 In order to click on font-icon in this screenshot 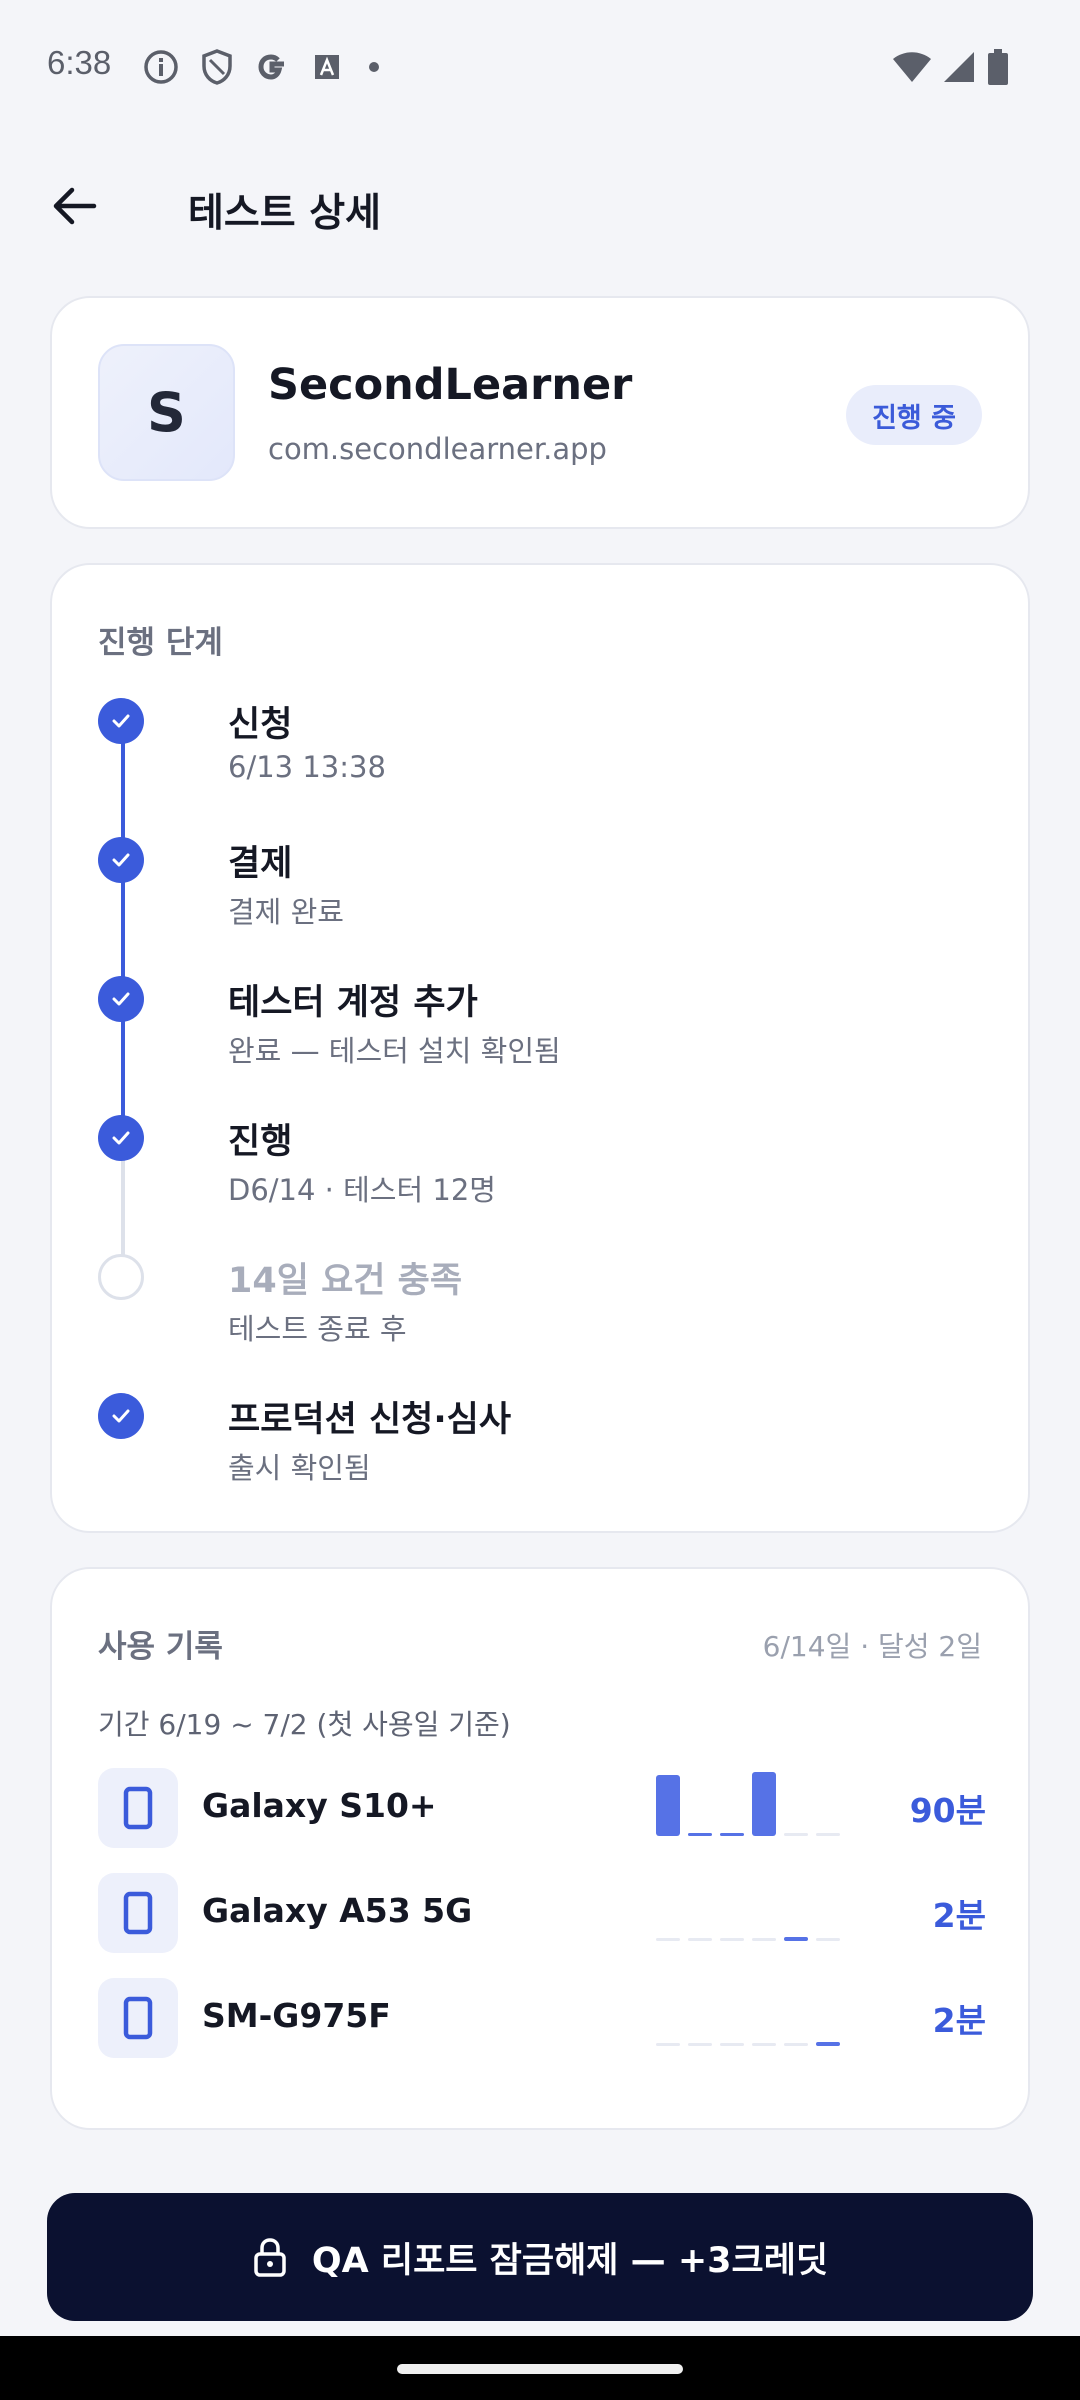, I will do `click(327, 67)`.